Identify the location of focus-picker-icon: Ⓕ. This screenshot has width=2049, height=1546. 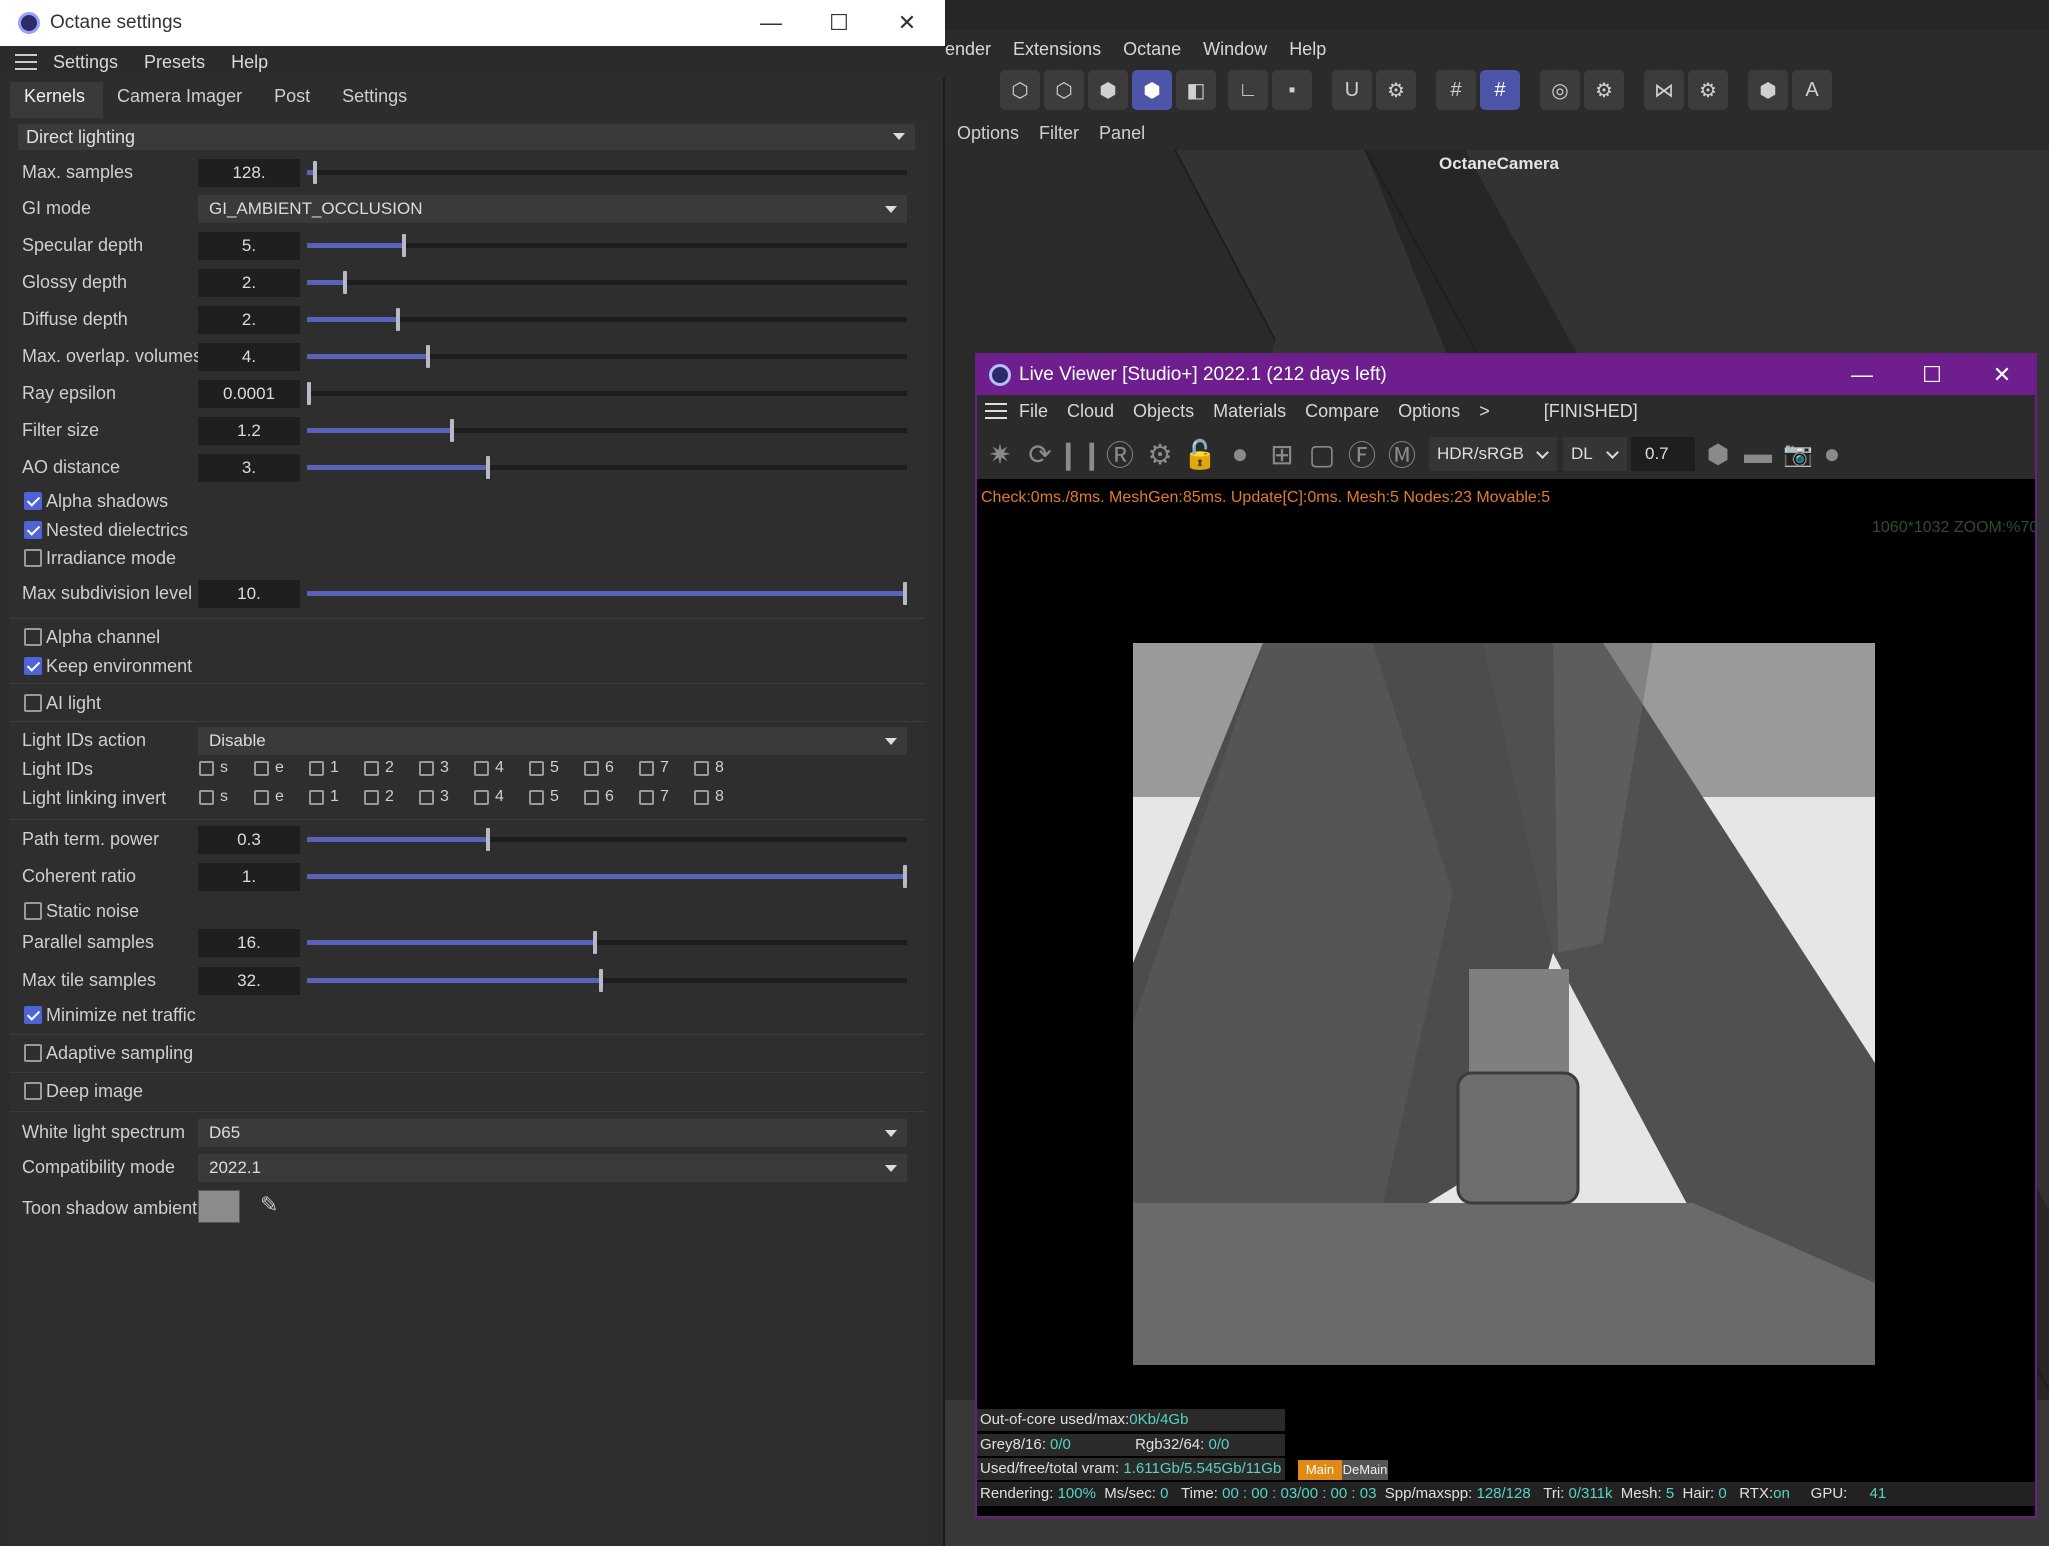
(1362, 454).